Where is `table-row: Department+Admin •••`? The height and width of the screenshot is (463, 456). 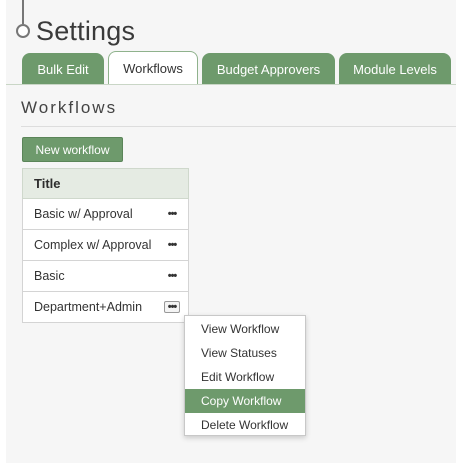
table-row: Department+Admin ••• is located at coordinates (105, 307).